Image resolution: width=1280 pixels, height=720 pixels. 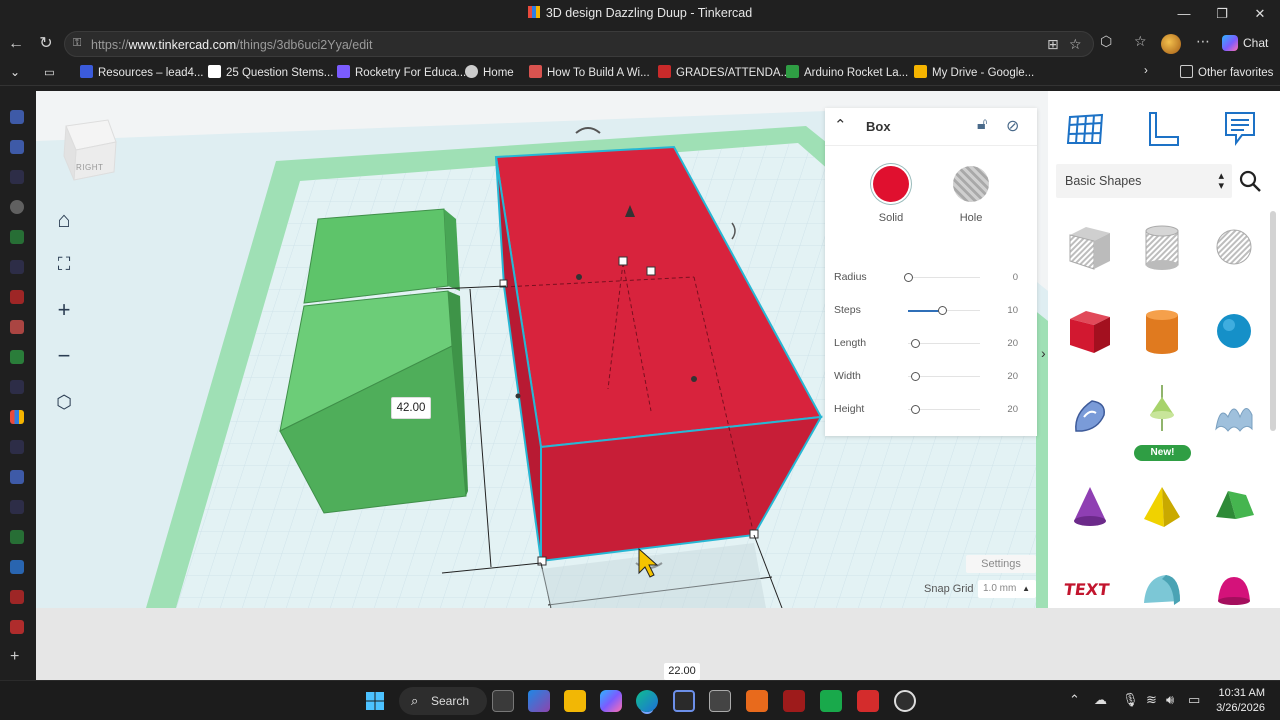 I want to click on sidebar-youtube-icon, so click(x=17, y=627).